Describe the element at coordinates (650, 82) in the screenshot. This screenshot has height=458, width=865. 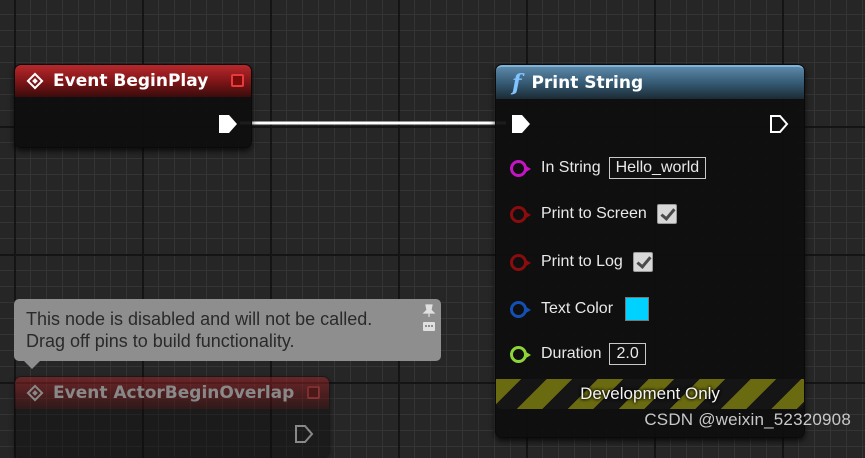
I see `print-string-header: f Print String` at that location.